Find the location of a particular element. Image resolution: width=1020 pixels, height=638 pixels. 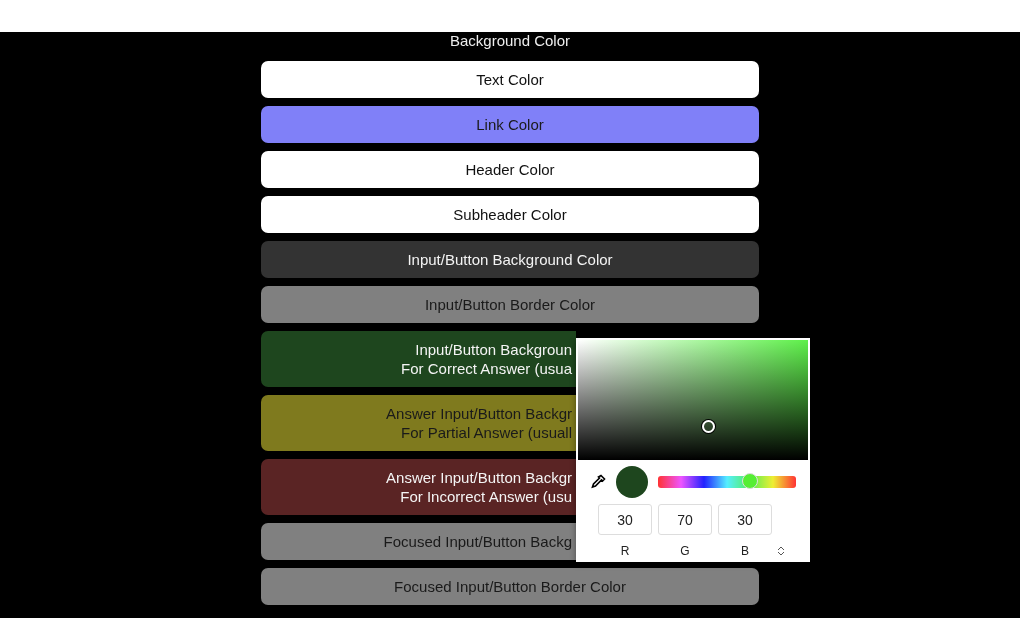

picker-handle is located at coordinates (708, 426).